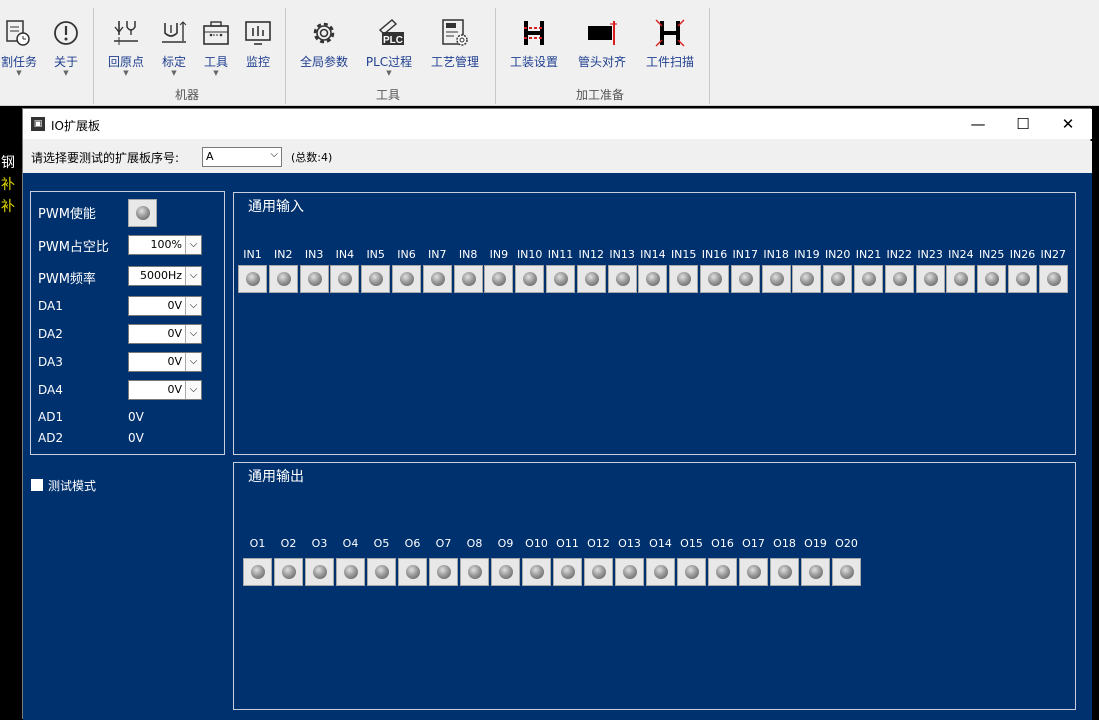  What do you see at coordinates (165, 362) in the screenshot?
I see `da3-select: 0V ⌵` at bounding box center [165, 362].